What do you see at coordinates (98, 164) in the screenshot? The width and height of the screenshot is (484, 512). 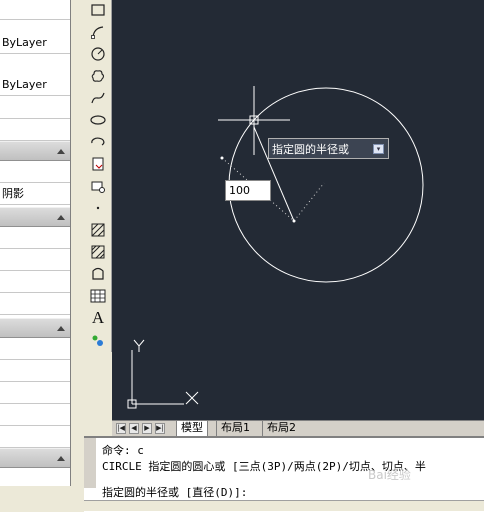 I see `insert-block-icon` at bounding box center [98, 164].